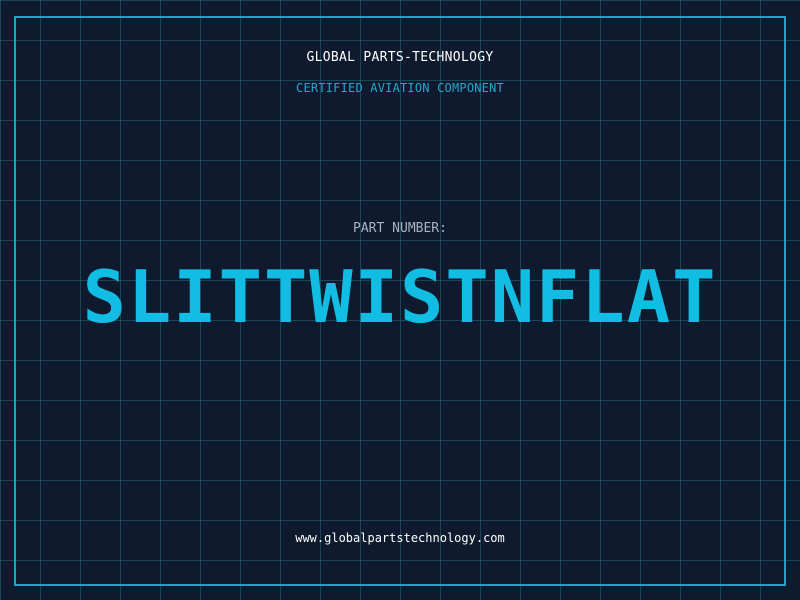 The width and height of the screenshot is (800, 600). What do you see at coordinates (400, 88) in the screenshot?
I see `certification-subtitle: CERTIFIED AVIATION COMPONENT` at bounding box center [400, 88].